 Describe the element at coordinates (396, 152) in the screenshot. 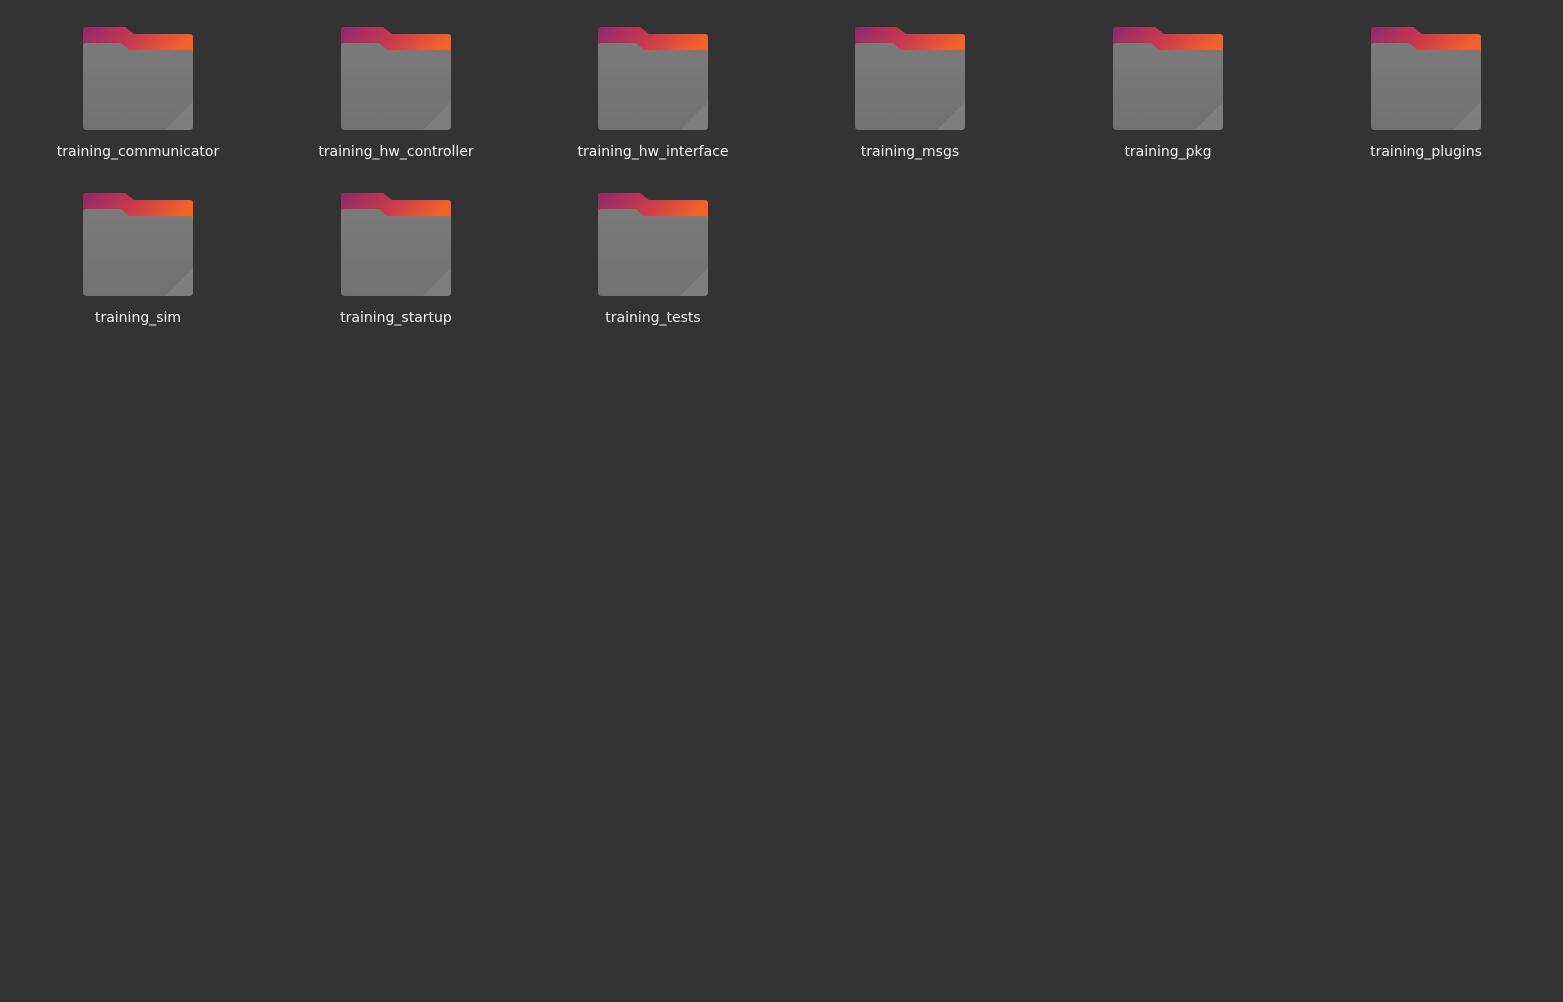

I see `folder-label: training_hw_controller` at that location.